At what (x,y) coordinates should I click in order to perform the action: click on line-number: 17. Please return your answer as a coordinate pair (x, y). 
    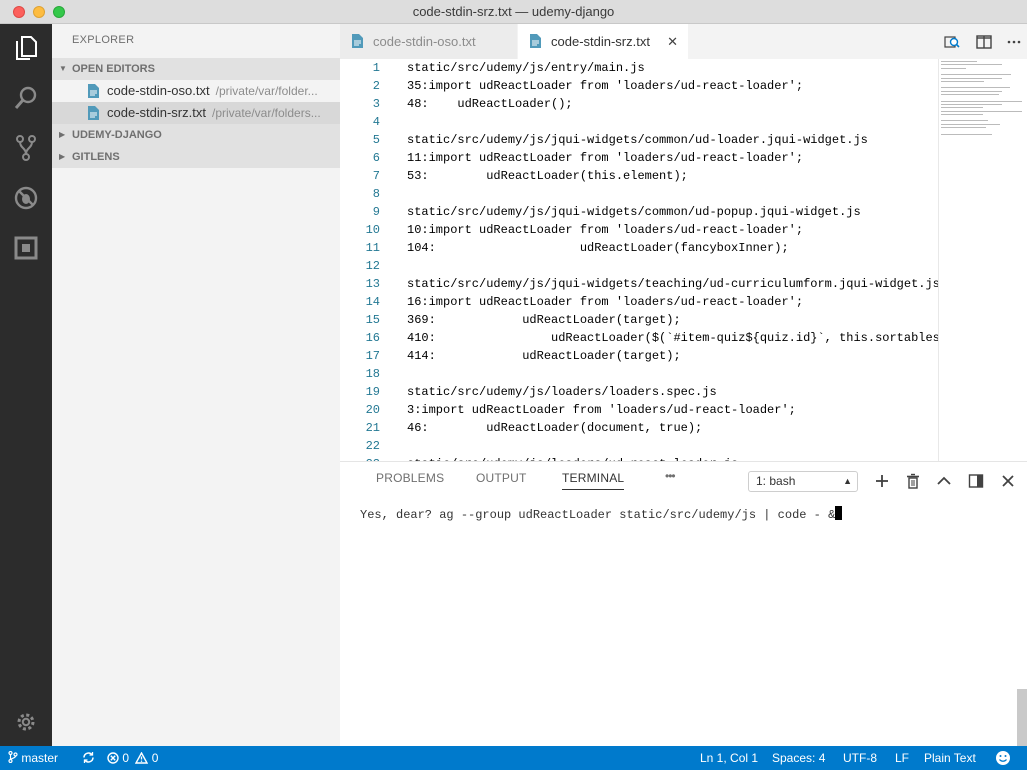
    Looking at the image, I should click on (372, 356).